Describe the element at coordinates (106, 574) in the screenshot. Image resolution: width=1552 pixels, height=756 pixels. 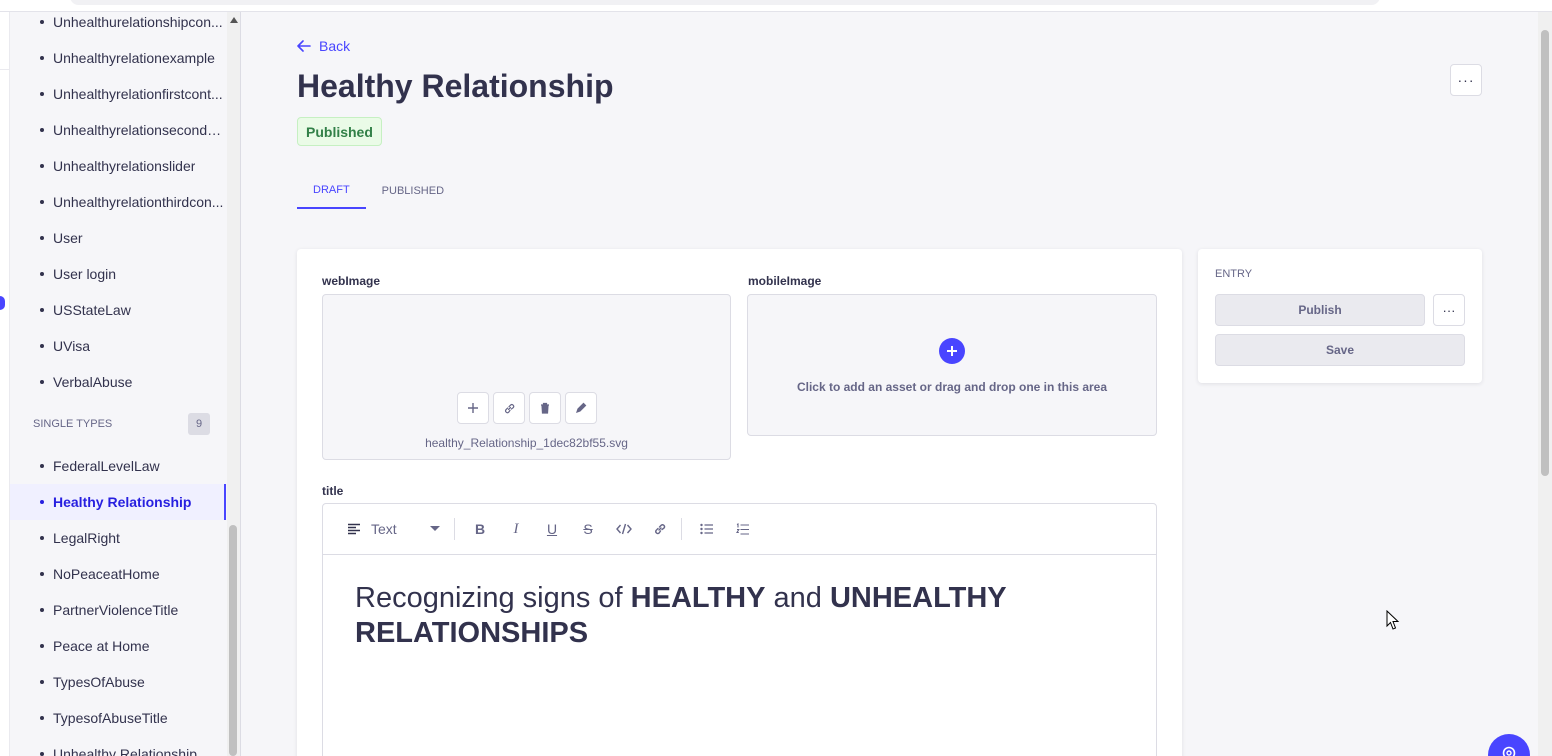
I see `sidebar-item-label: NoPeaceatHome` at that location.